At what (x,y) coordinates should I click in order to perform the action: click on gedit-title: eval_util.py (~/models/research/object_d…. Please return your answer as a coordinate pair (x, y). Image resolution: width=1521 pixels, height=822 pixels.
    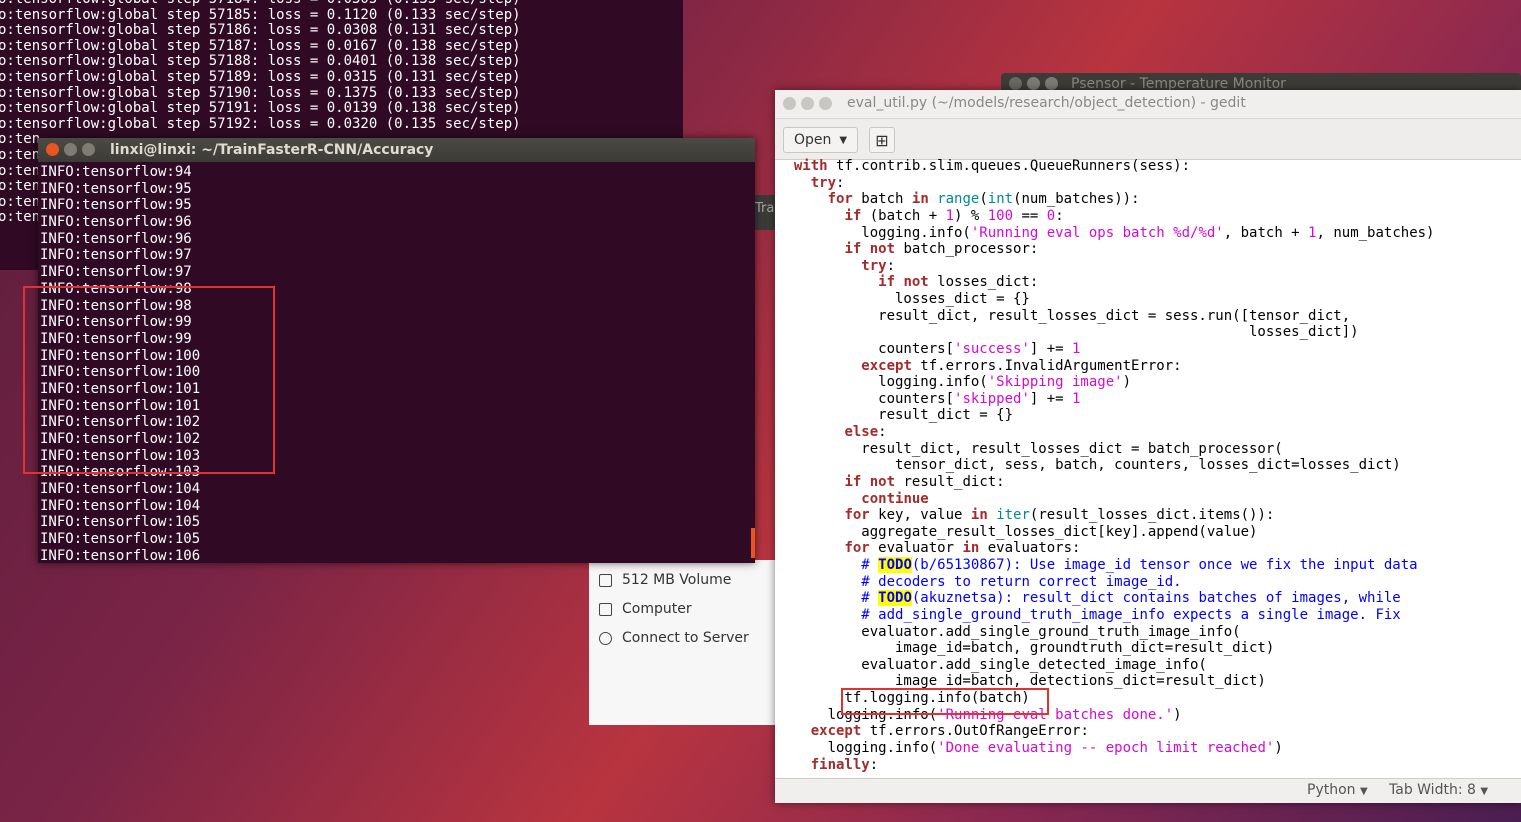
    Looking at the image, I should click on (1046, 103).